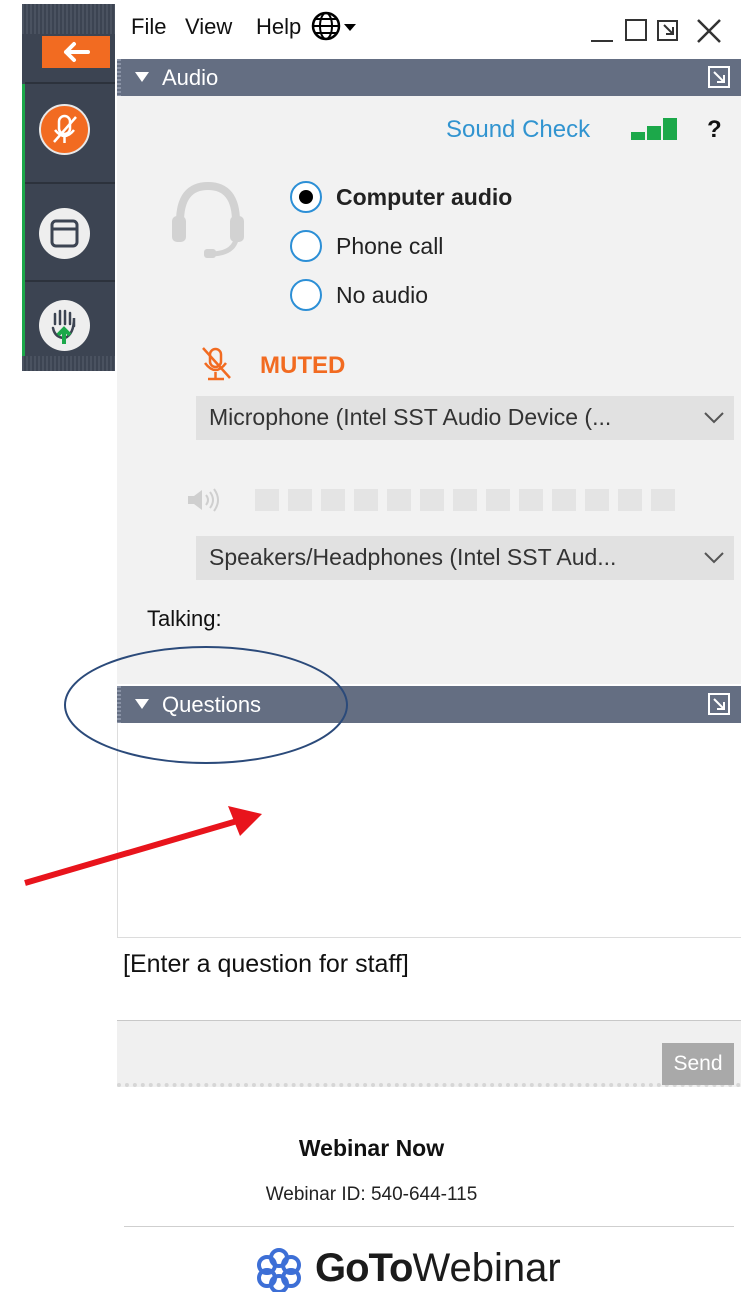  What do you see at coordinates (429, 1226) in the screenshot?
I see `footer-divider` at bounding box center [429, 1226].